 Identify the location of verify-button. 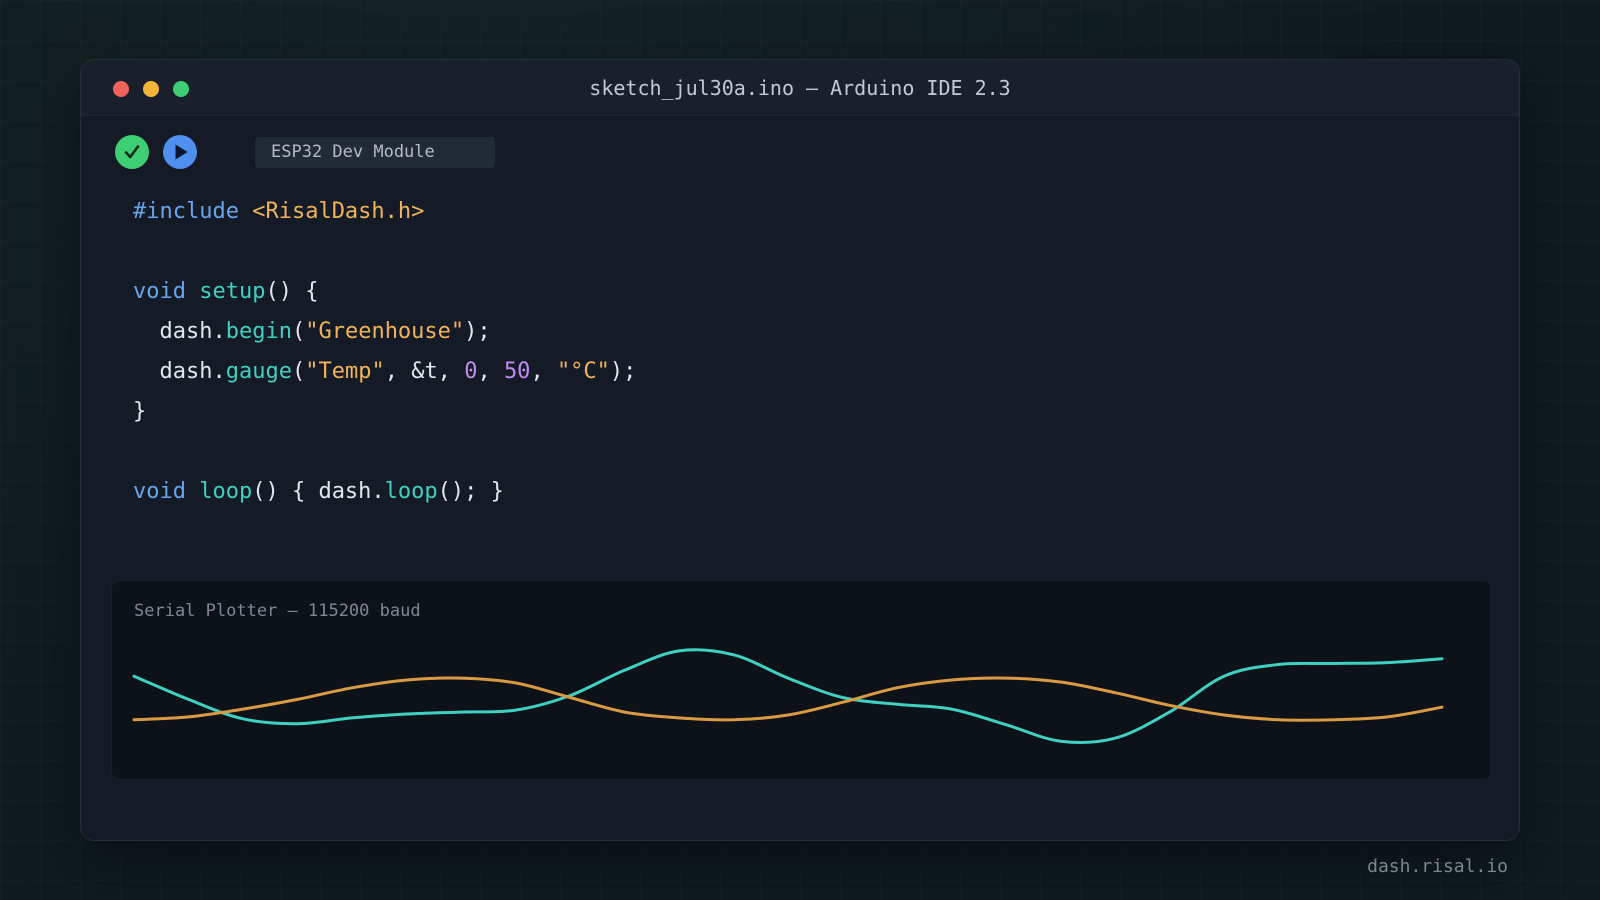
(132, 152).